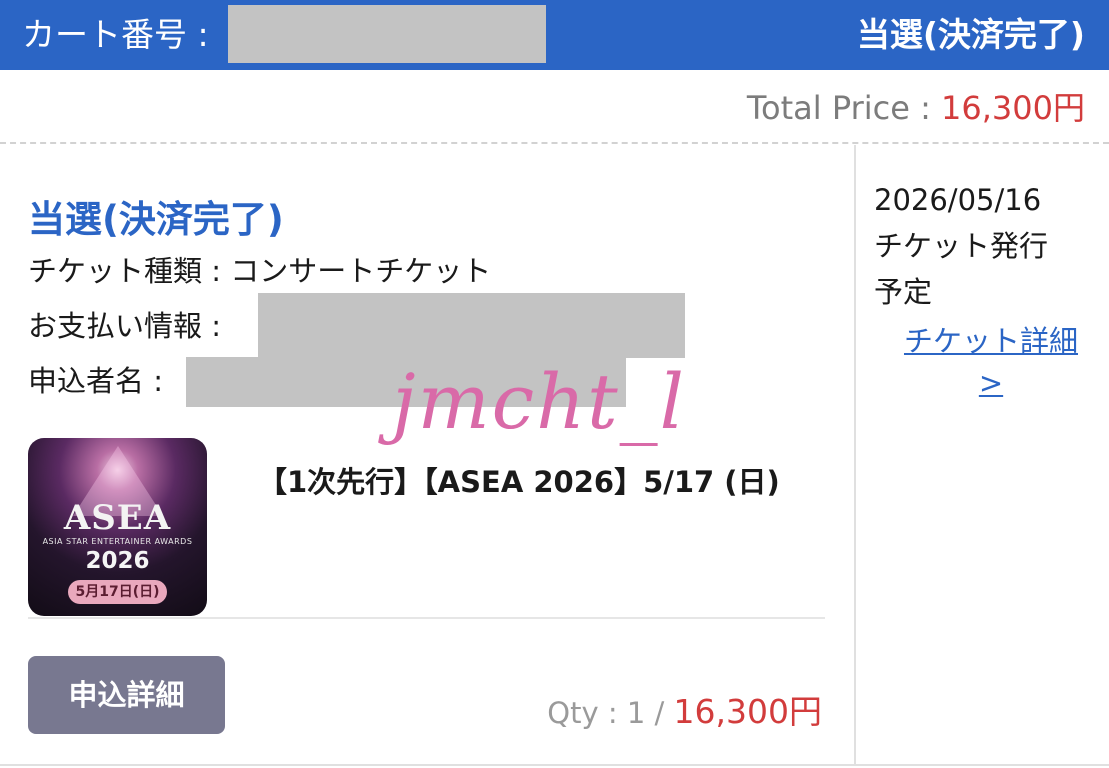  What do you see at coordinates (903, 292) in the screenshot?
I see `issue-line-3: 予定` at bounding box center [903, 292].